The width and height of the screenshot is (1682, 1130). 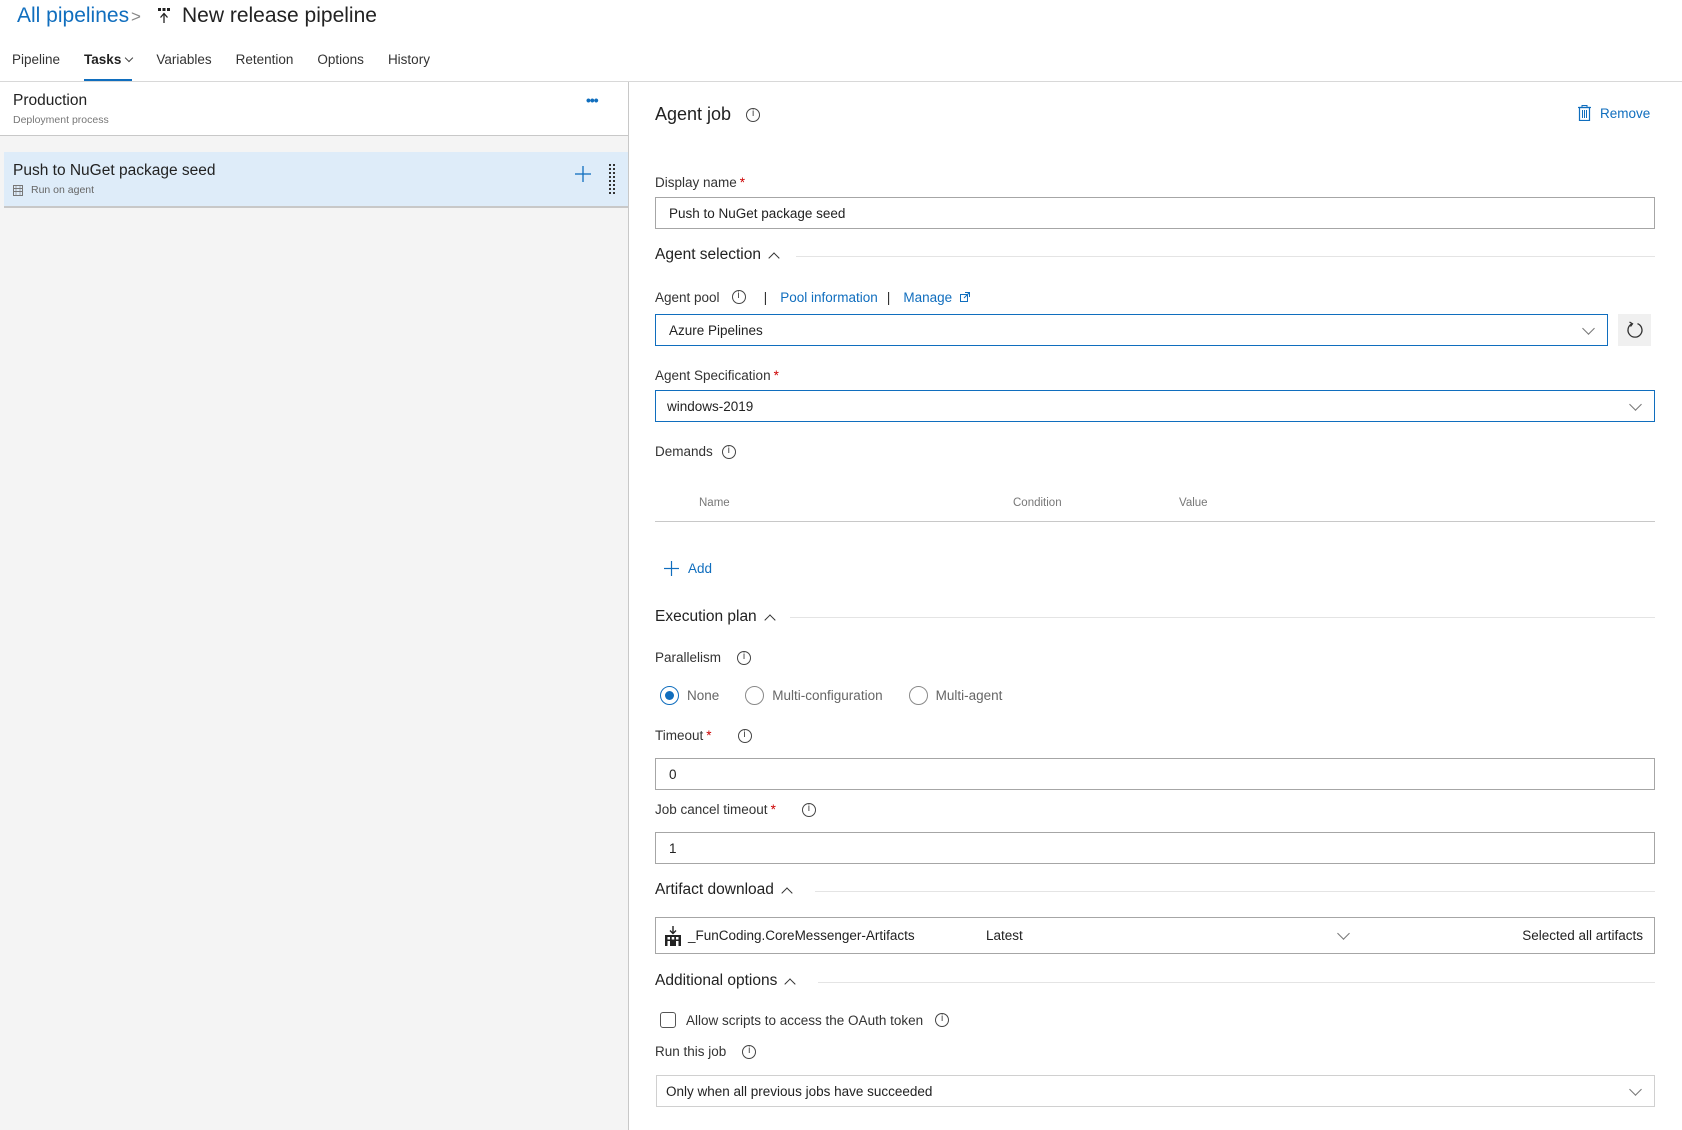 I want to click on demands-label: Demands, so click(x=684, y=451).